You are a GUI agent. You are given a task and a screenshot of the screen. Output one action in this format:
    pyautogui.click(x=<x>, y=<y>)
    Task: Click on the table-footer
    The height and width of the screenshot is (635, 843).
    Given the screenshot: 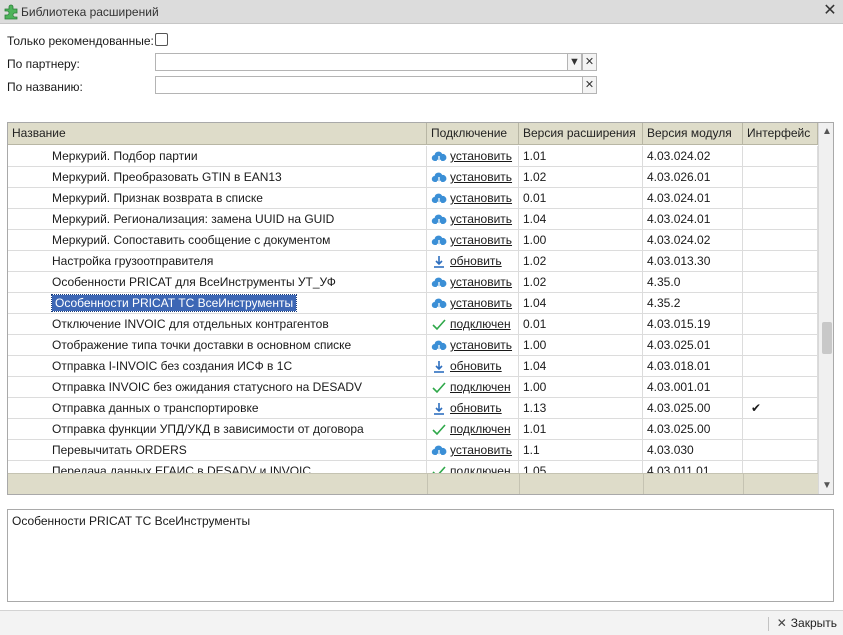 What is the action you would take?
    pyautogui.click(x=413, y=483)
    